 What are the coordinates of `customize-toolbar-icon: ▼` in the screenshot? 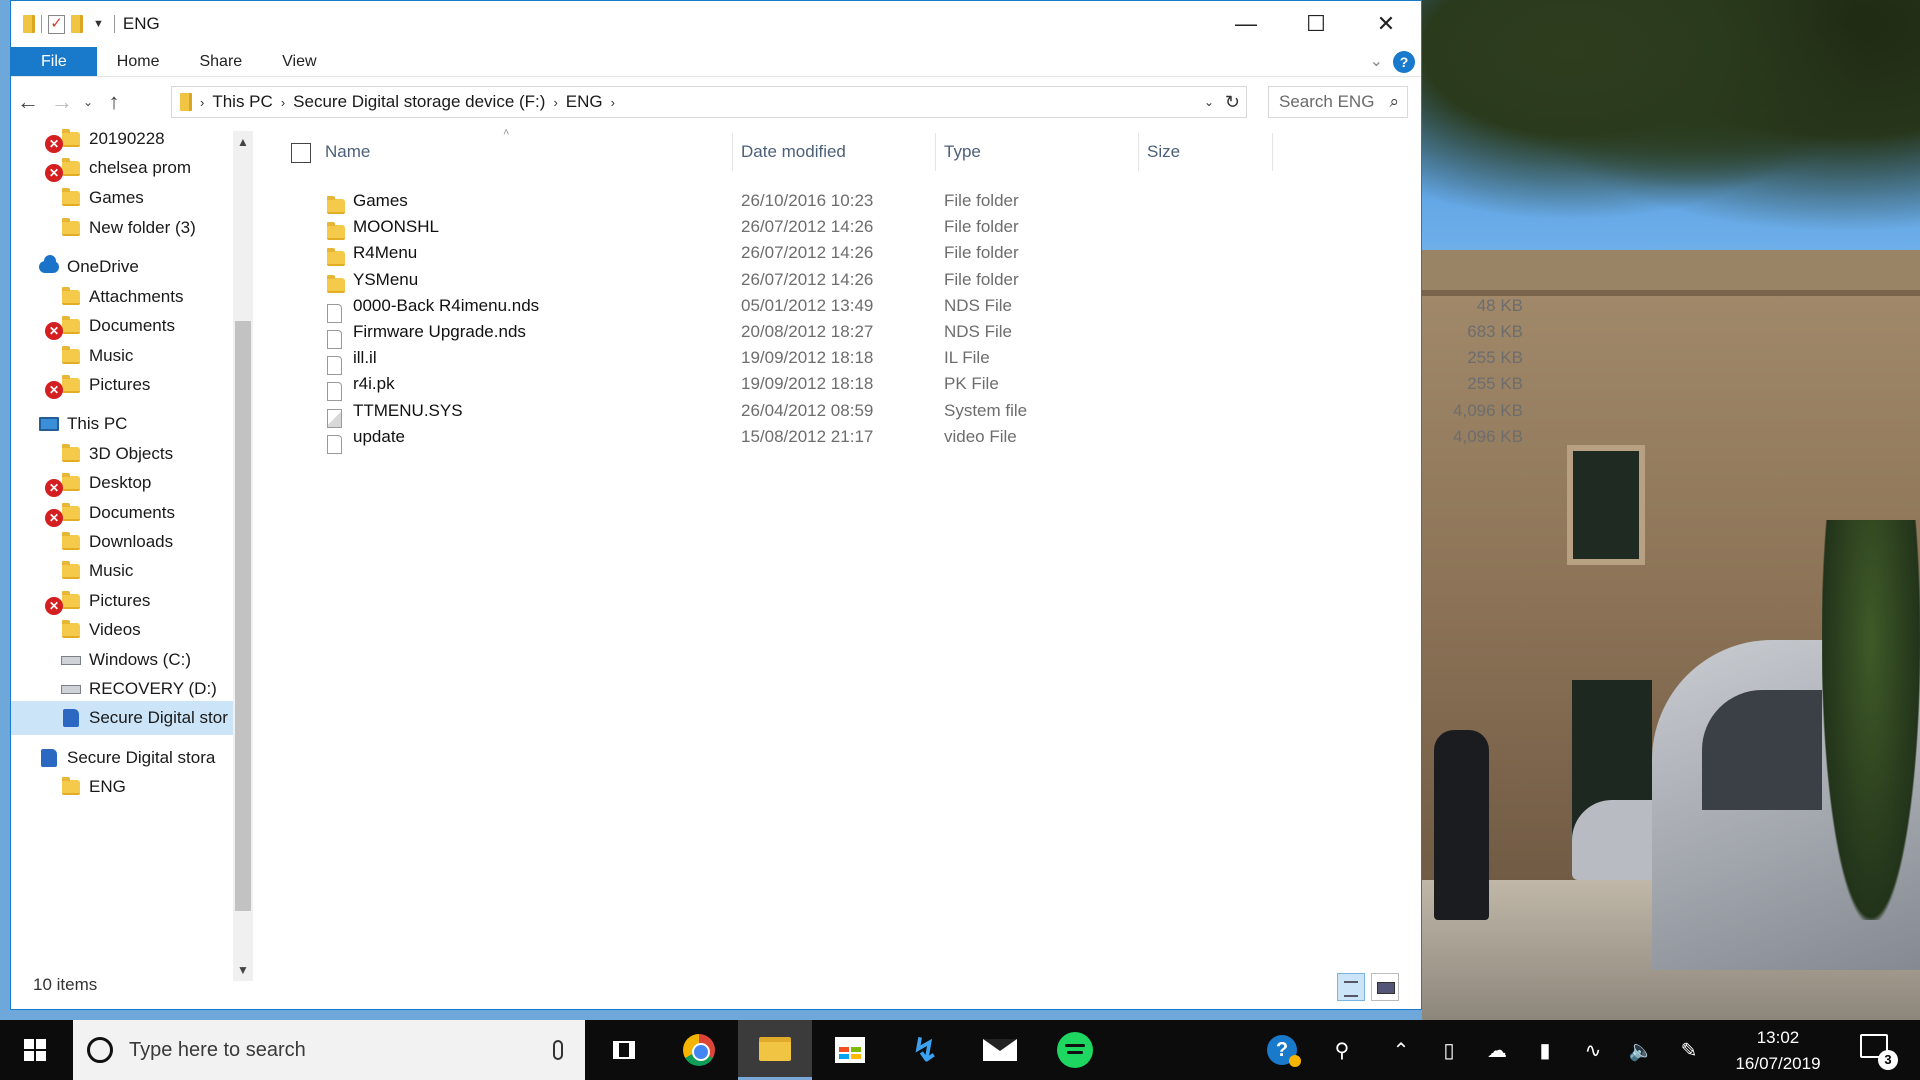 It's located at (98, 24).